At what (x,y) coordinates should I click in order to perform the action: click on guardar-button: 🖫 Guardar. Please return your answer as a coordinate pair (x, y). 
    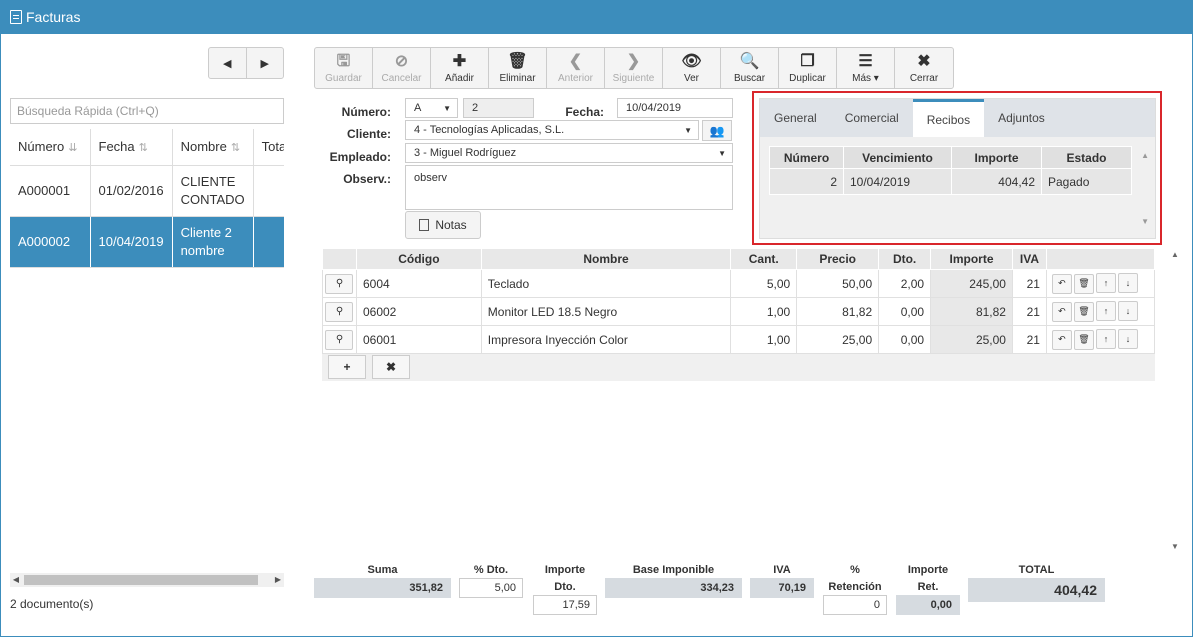
    Looking at the image, I should click on (344, 68).